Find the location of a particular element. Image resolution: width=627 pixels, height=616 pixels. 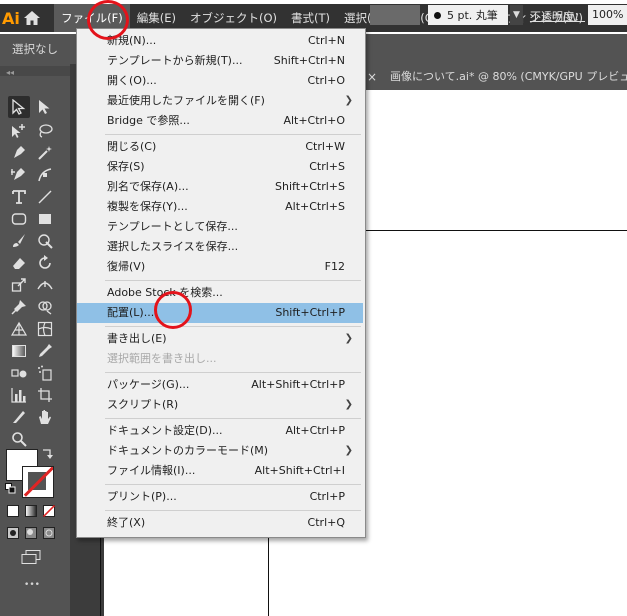

menu-item-document-setup: ドキュメント設定(D)... Alt+Ctrl+P is located at coordinates (220, 431).